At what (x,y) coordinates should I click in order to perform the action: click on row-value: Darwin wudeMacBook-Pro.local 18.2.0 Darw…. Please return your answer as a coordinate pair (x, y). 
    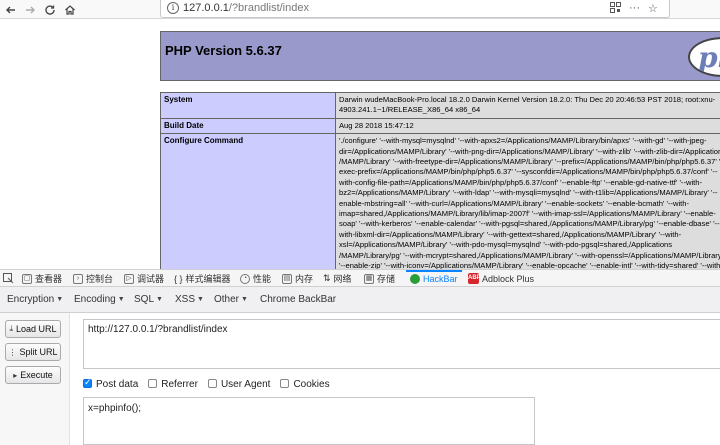
    Looking at the image, I should click on (527, 106).